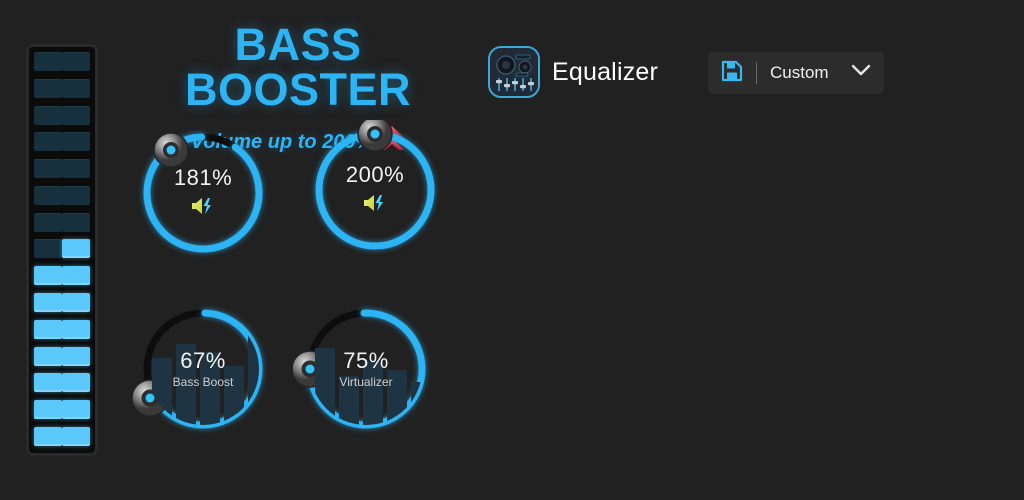  Describe the element at coordinates (375, 190) in the screenshot. I see `knob-volume-max: 200%` at that location.